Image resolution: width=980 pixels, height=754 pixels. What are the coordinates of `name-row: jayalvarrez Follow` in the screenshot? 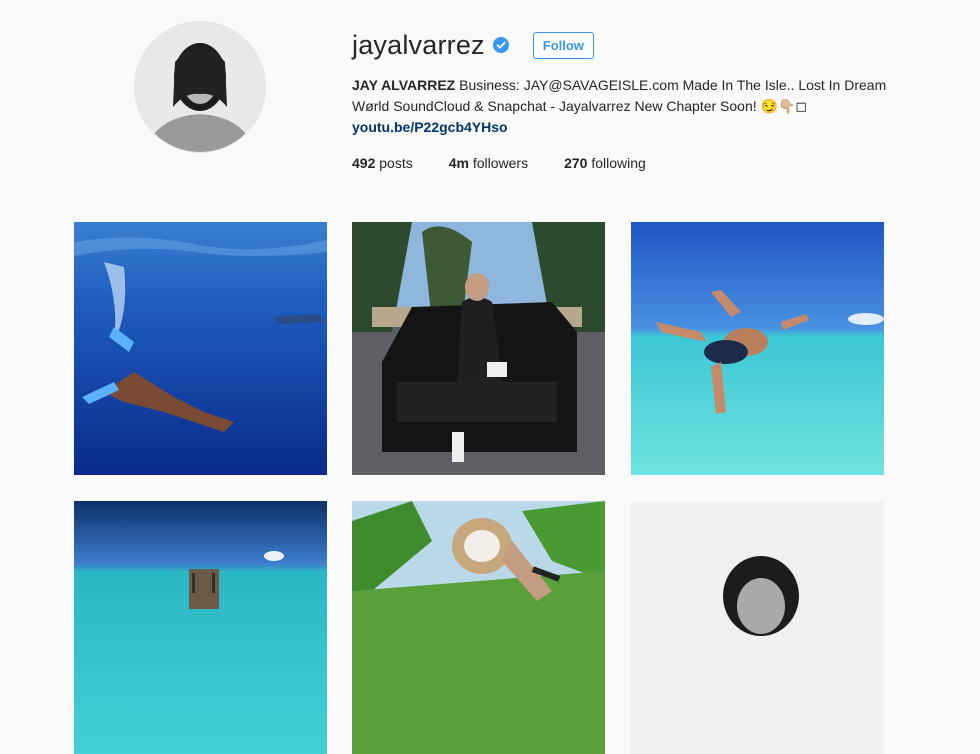 It's located at (632, 45).